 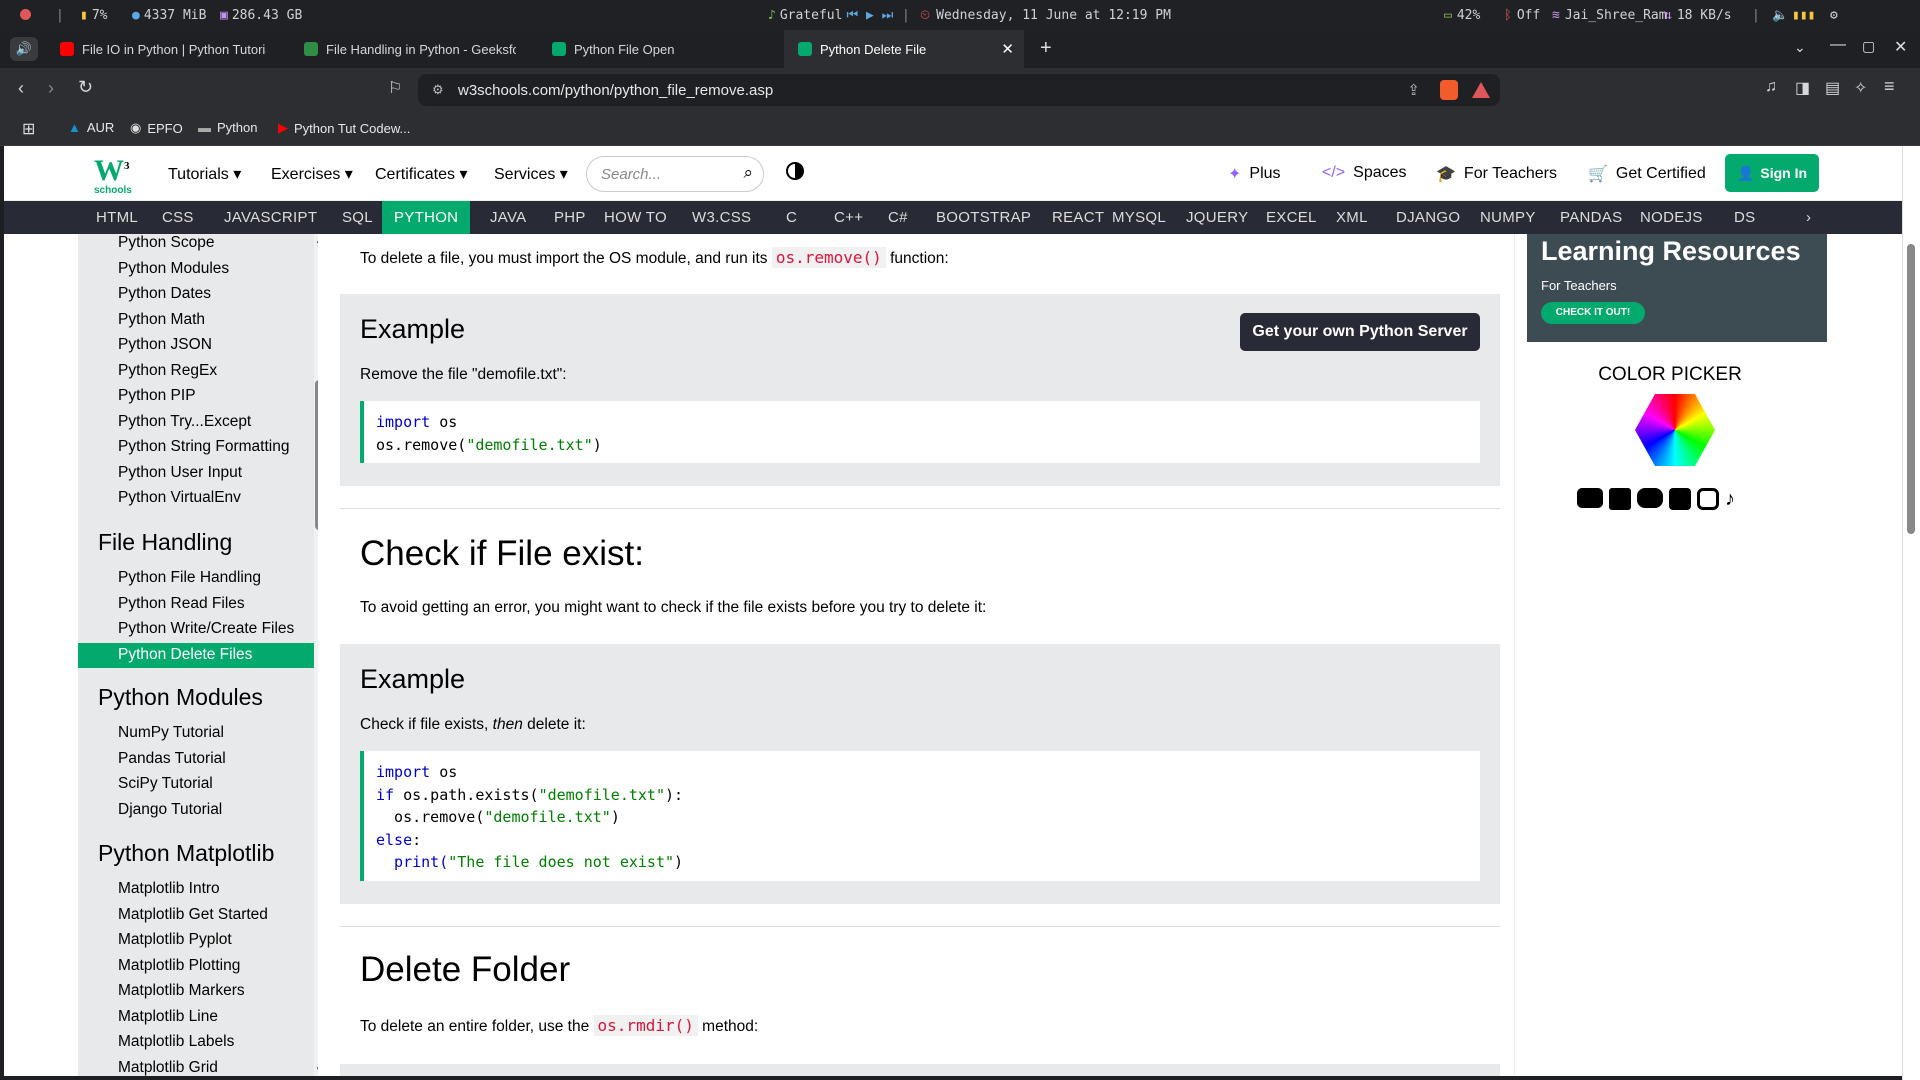 I want to click on instagram-icon, so click(x=1708, y=499).